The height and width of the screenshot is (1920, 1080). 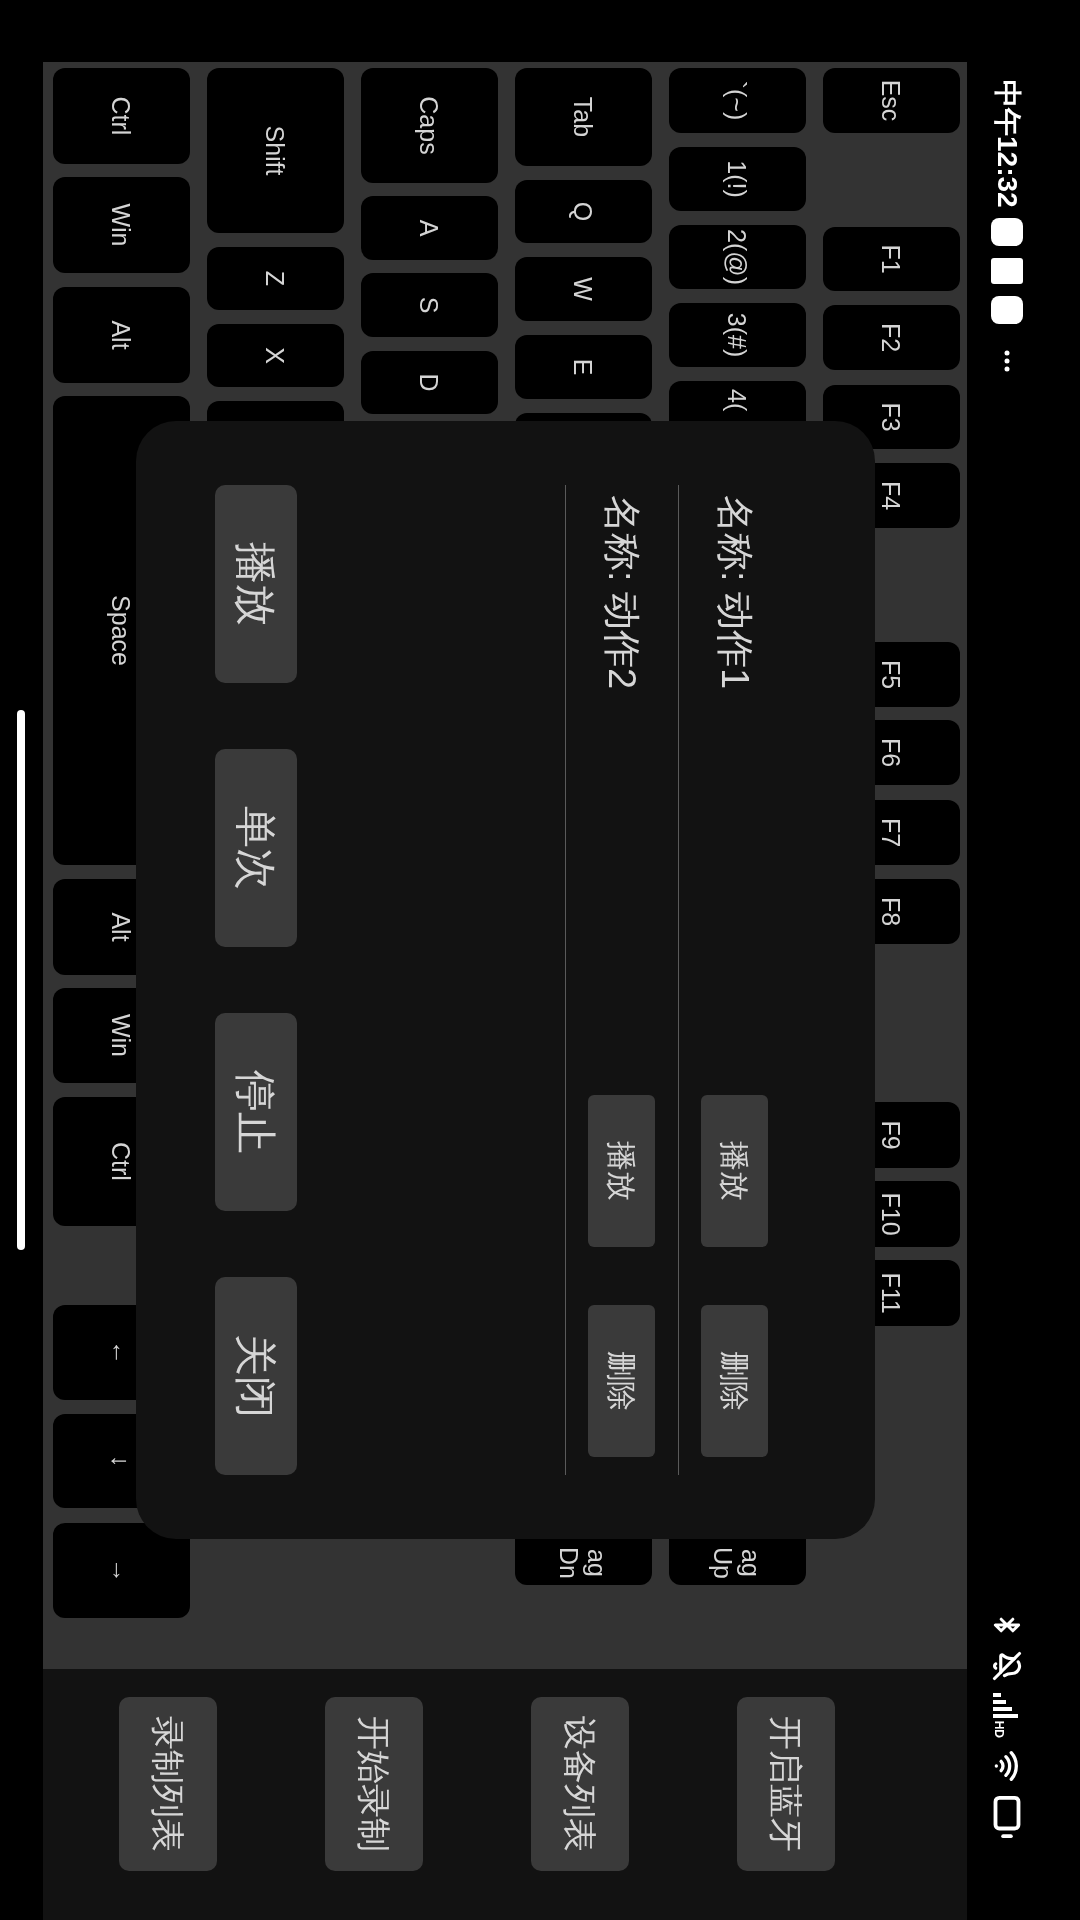 What do you see at coordinates (256, 584) in the screenshot?
I see `dialog-button: 播放` at bounding box center [256, 584].